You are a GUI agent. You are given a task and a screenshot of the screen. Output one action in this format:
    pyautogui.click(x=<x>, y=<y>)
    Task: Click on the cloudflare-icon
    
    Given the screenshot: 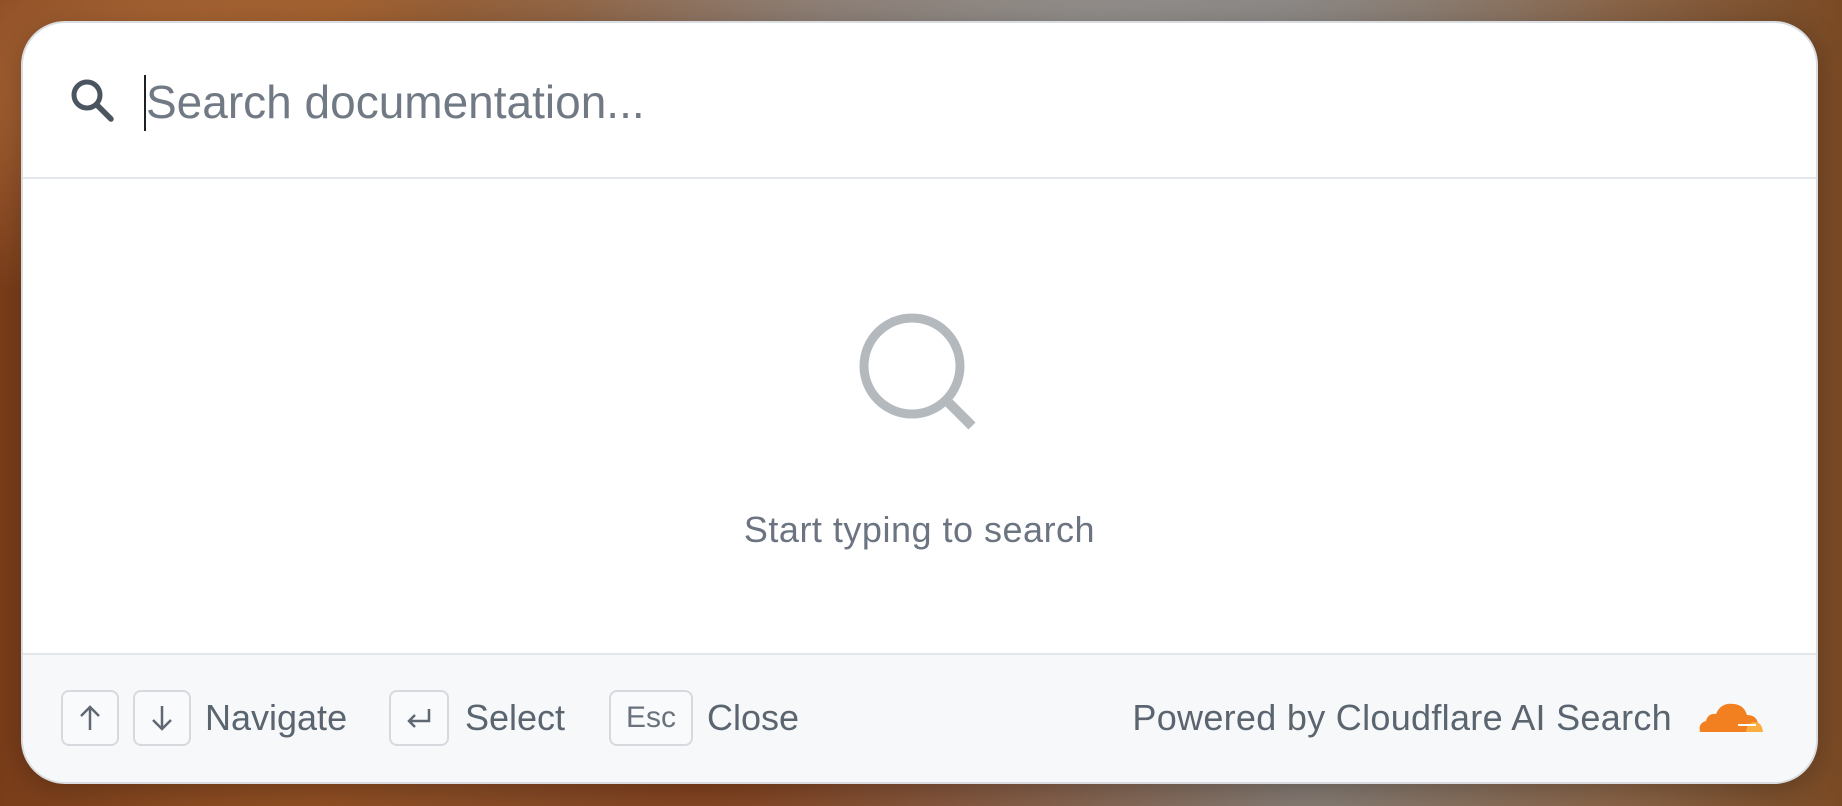 What is the action you would take?
    pyautogui.click(x=1731, y=717)
    